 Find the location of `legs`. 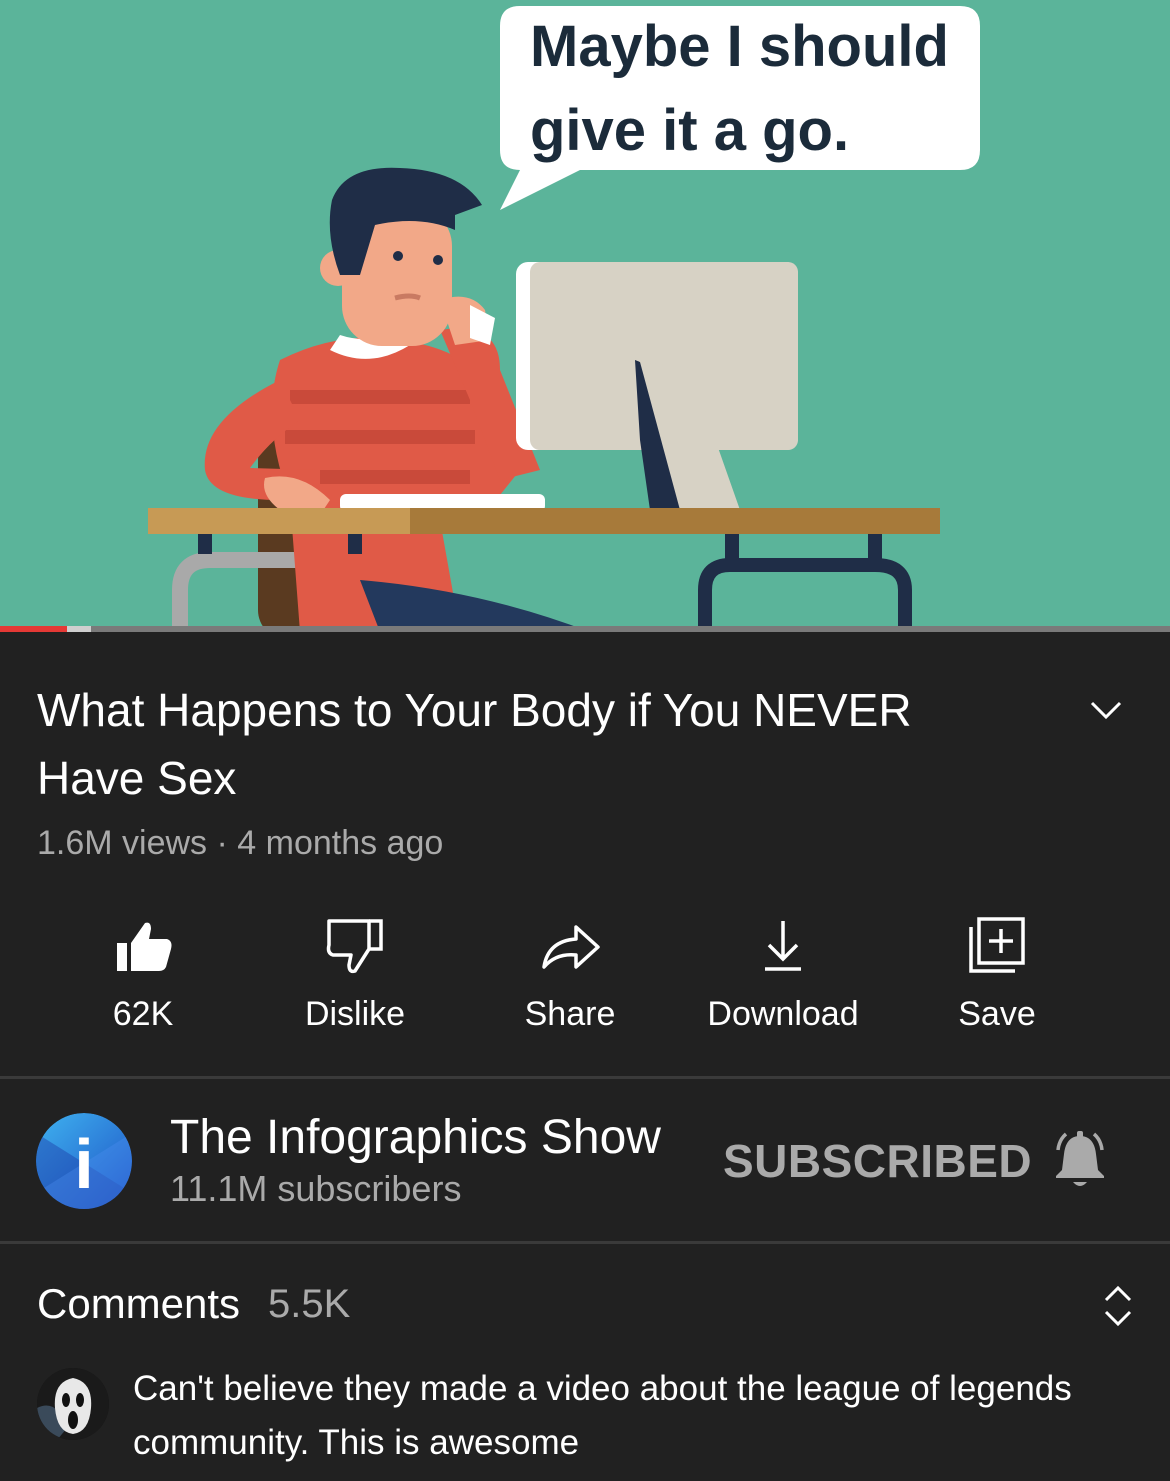

legs is located at coordinates (475, 606).